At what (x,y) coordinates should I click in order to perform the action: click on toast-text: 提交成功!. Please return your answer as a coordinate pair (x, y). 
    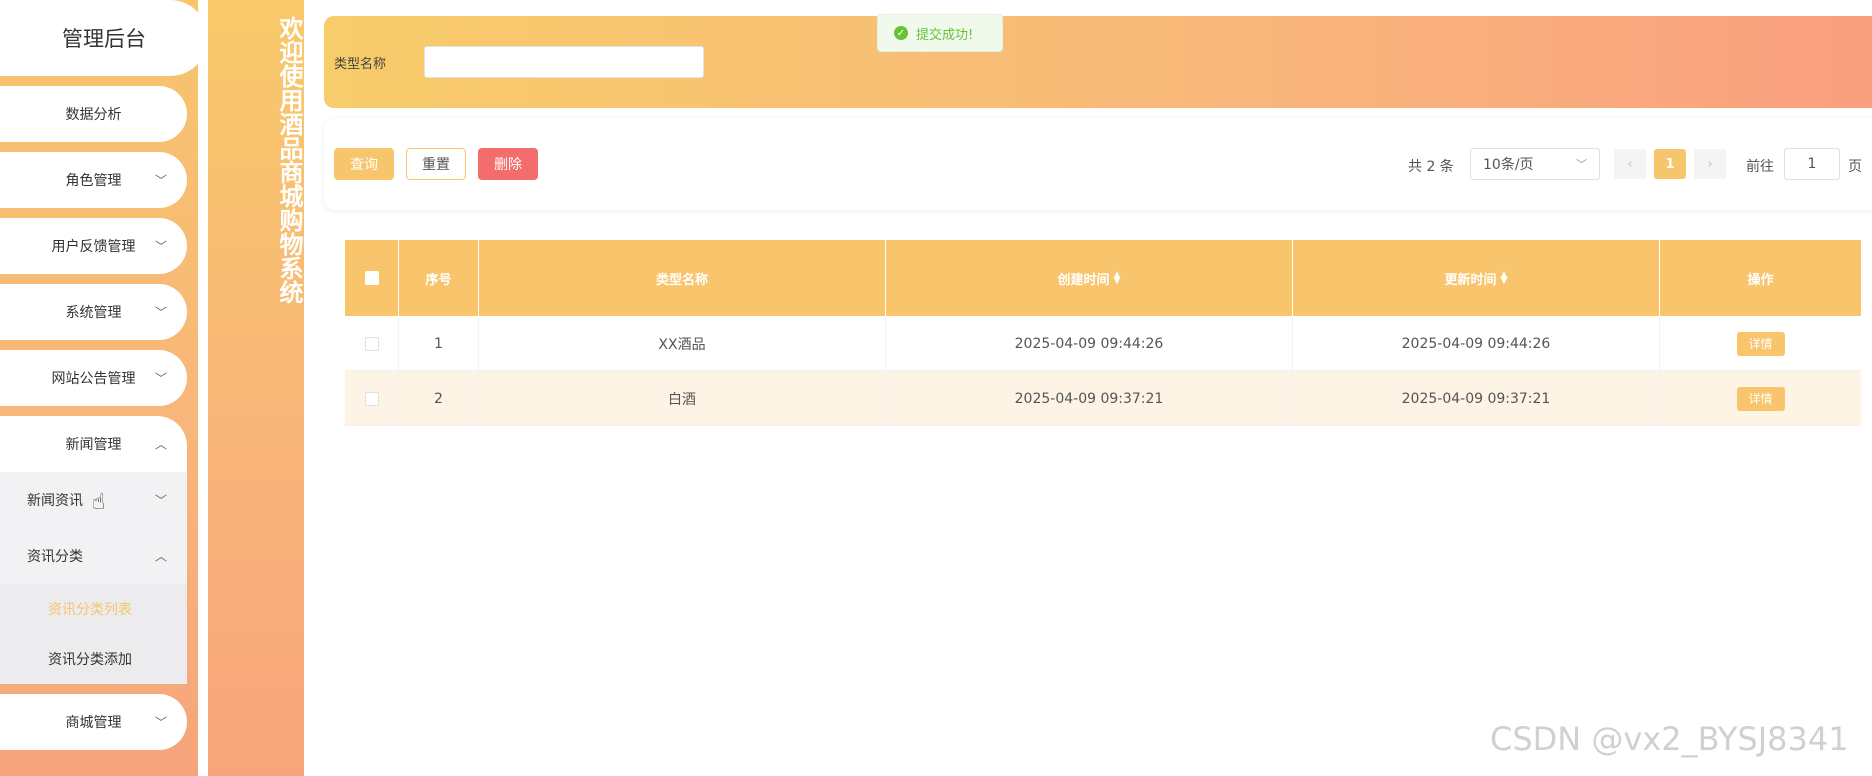
    Looking at the image, I should click on (945, 35).